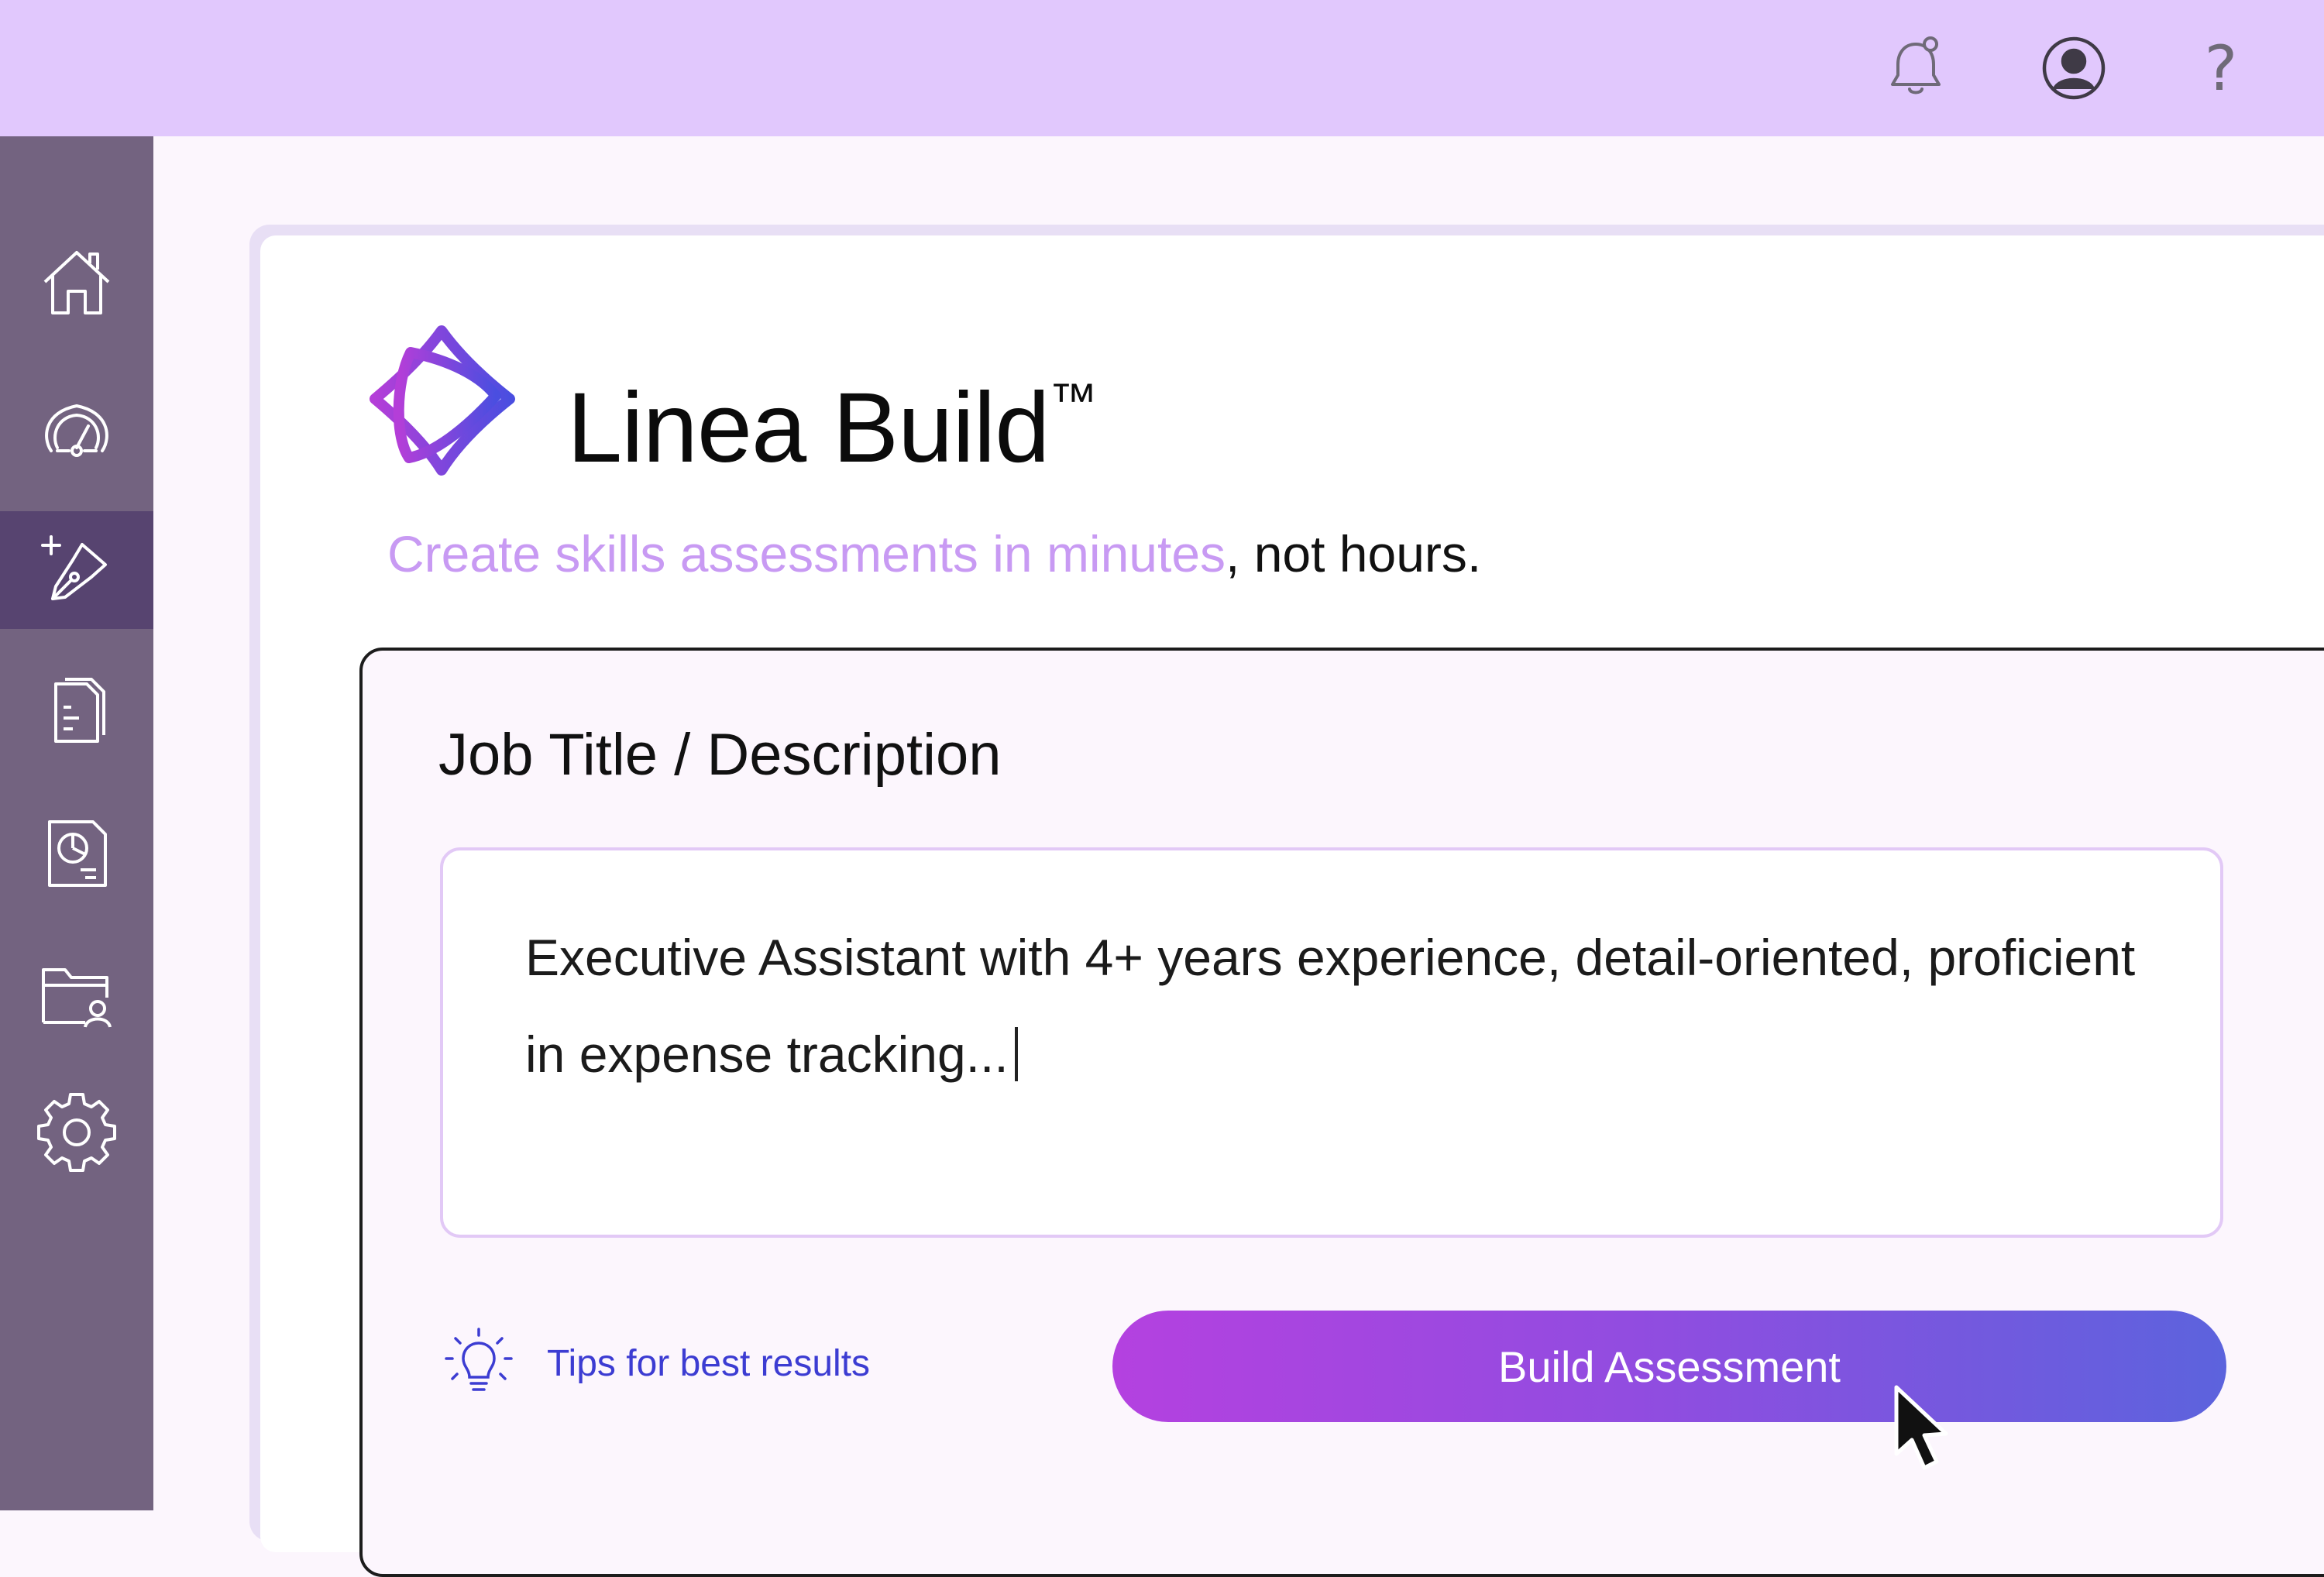 This screenshot has height=1577, width=2324. What do you see at coordinates (1073, 401) in the screenshot?
I see `trademark-symbol: ™` at bounding box center [1073, 401].